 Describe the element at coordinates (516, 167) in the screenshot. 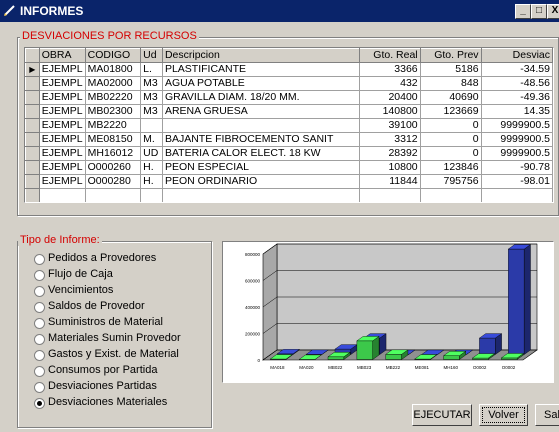

I see `cell-desviac: -90.78` at that location.